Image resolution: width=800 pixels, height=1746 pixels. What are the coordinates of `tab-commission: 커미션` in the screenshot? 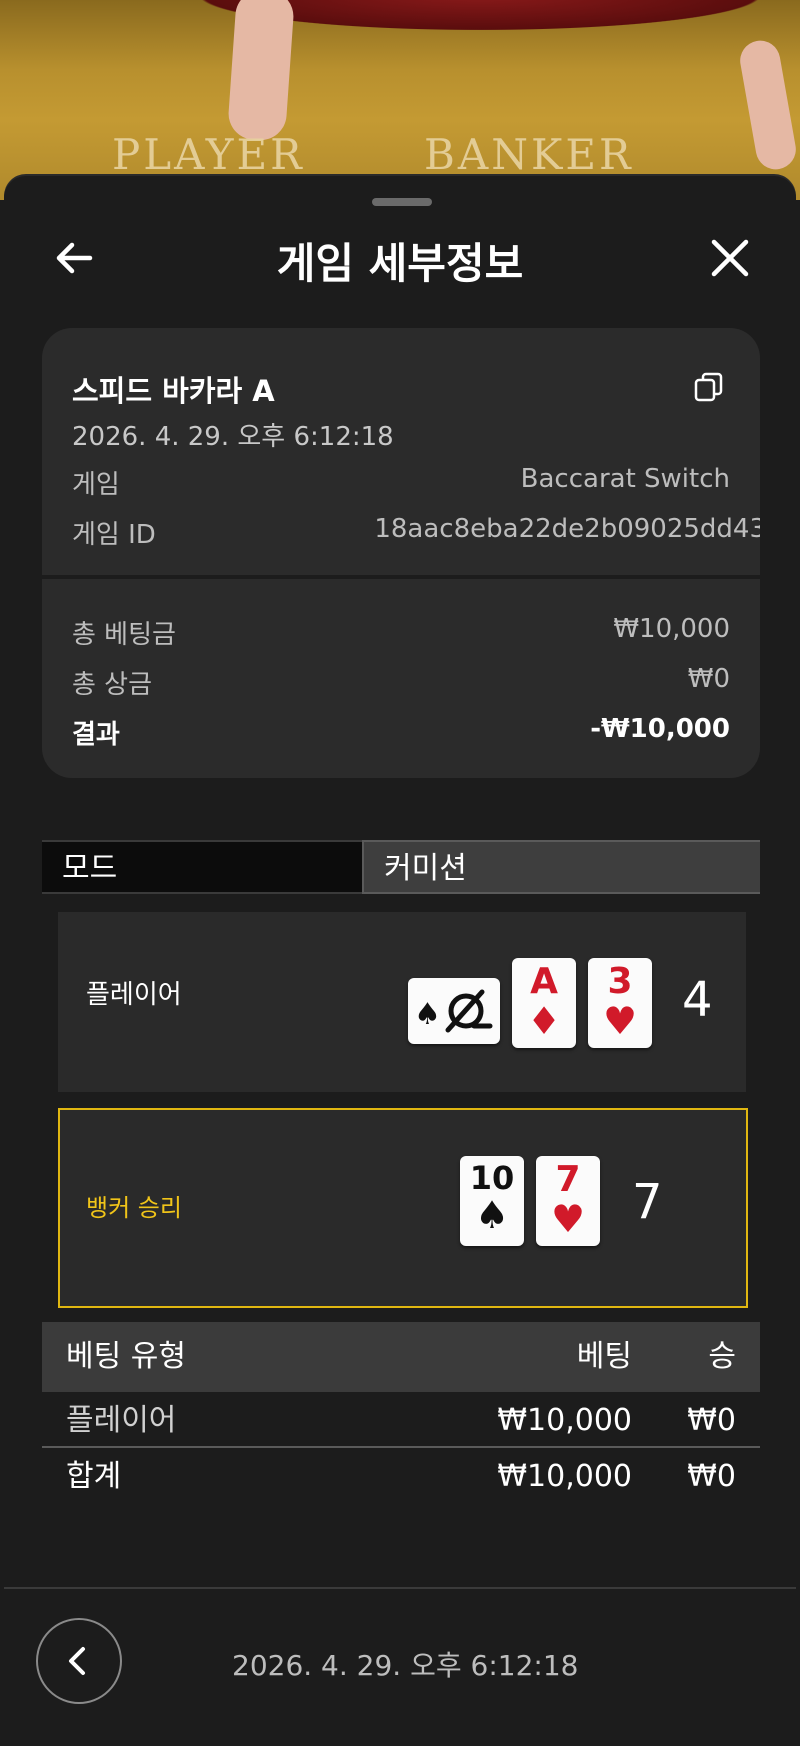 It's located at (561, 867).